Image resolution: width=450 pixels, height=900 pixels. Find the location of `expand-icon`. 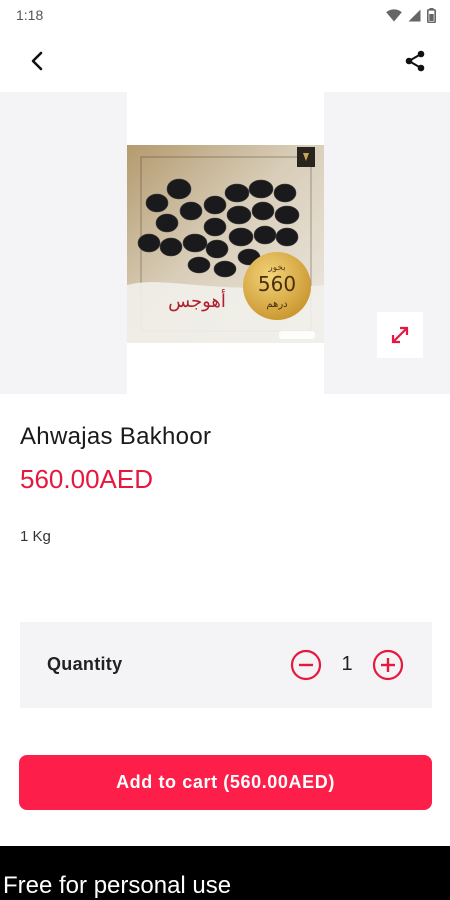

expand-icon is located at coordinates (400, 335).